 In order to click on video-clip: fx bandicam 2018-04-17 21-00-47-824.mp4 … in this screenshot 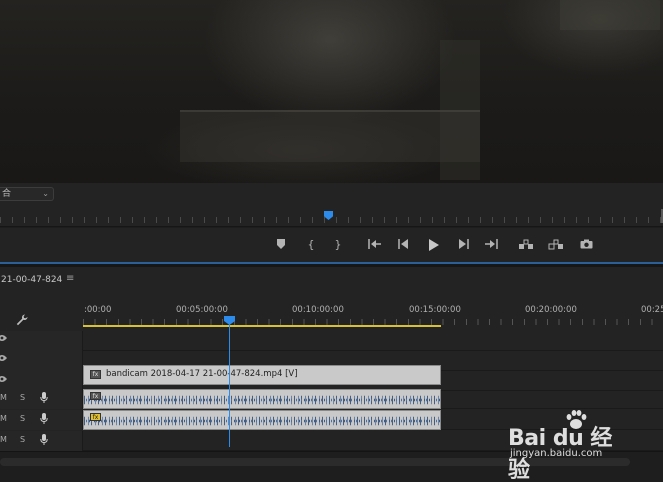, I will do `click(262, 375)`.